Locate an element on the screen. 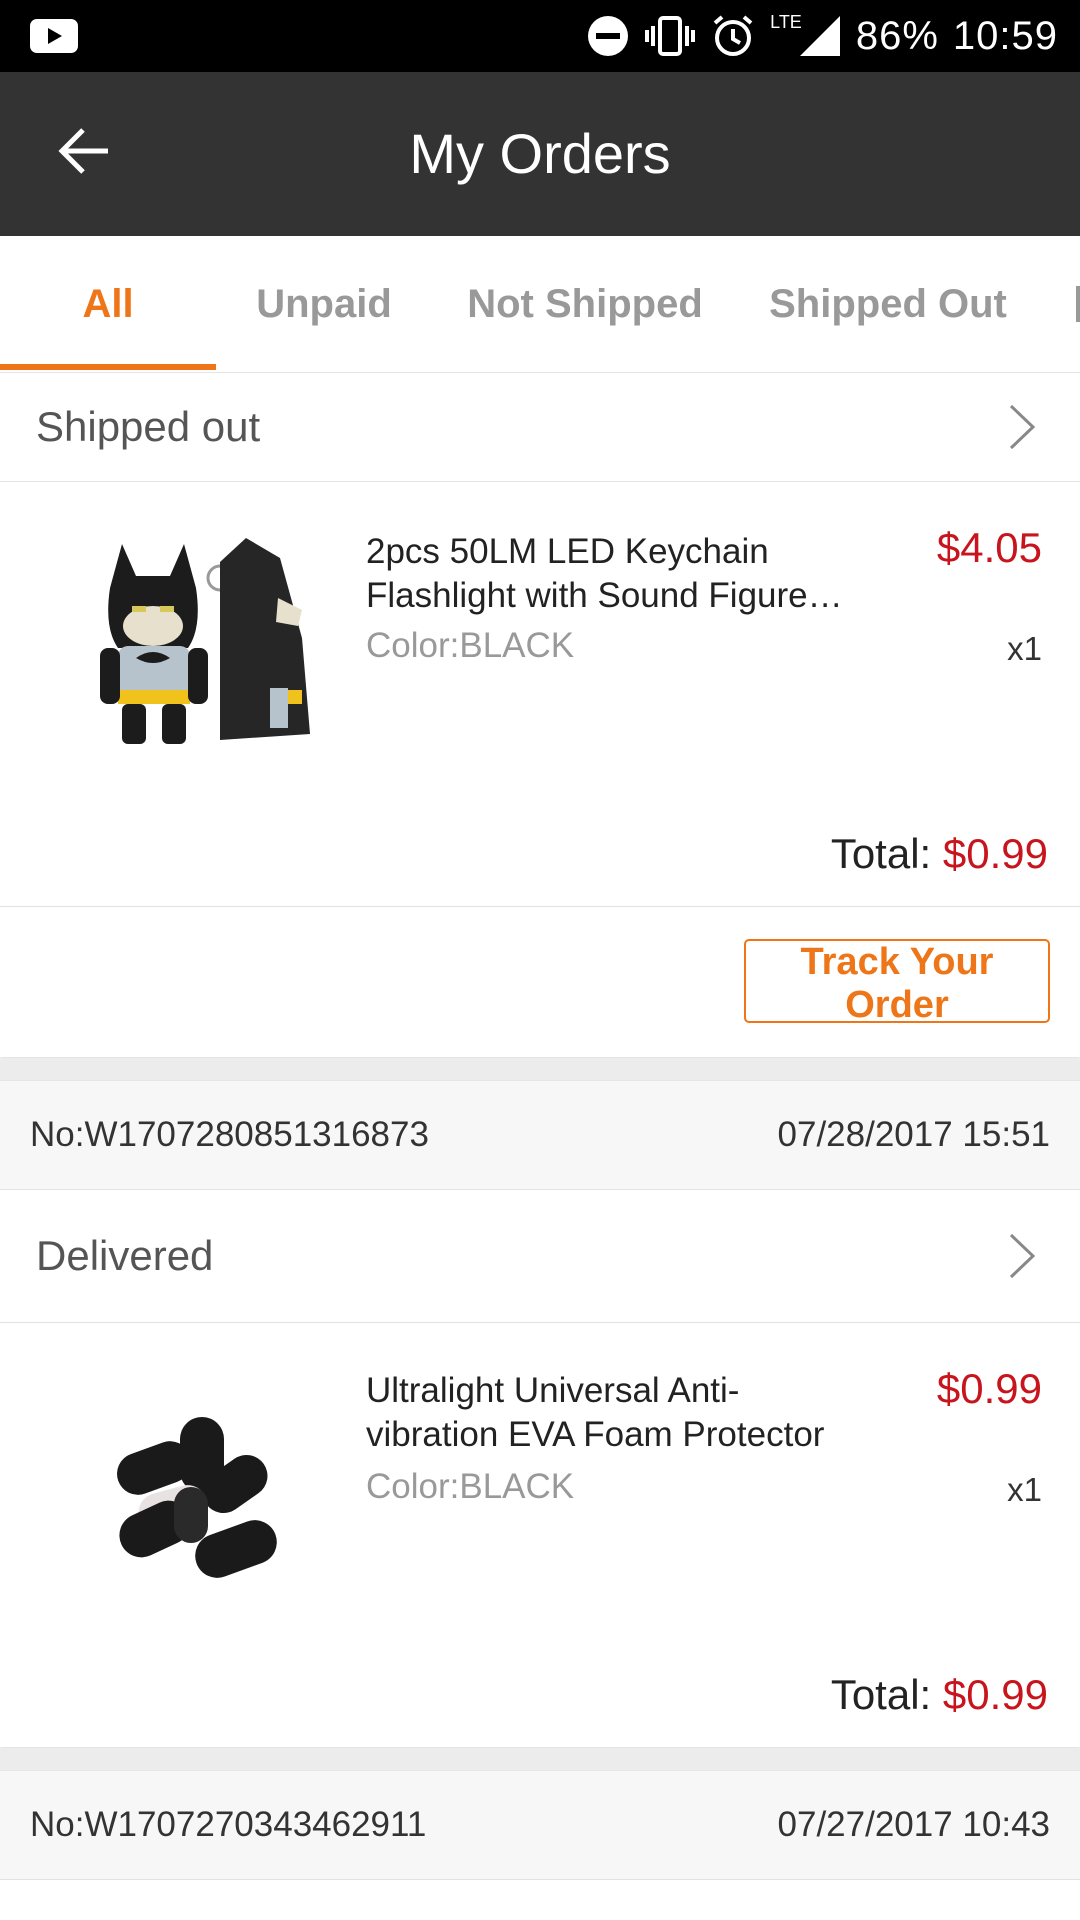  clock: 10:59 is located at coordinates (1005, 35).